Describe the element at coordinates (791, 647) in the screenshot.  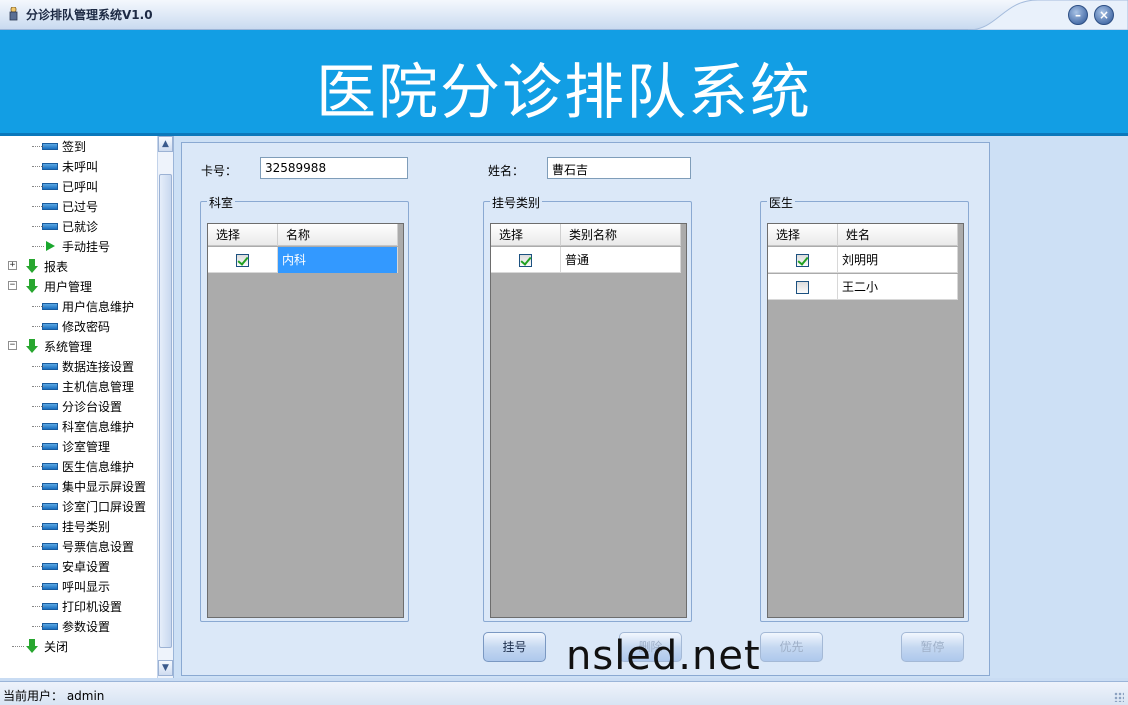
I see `priority-button: 优先` at that location.